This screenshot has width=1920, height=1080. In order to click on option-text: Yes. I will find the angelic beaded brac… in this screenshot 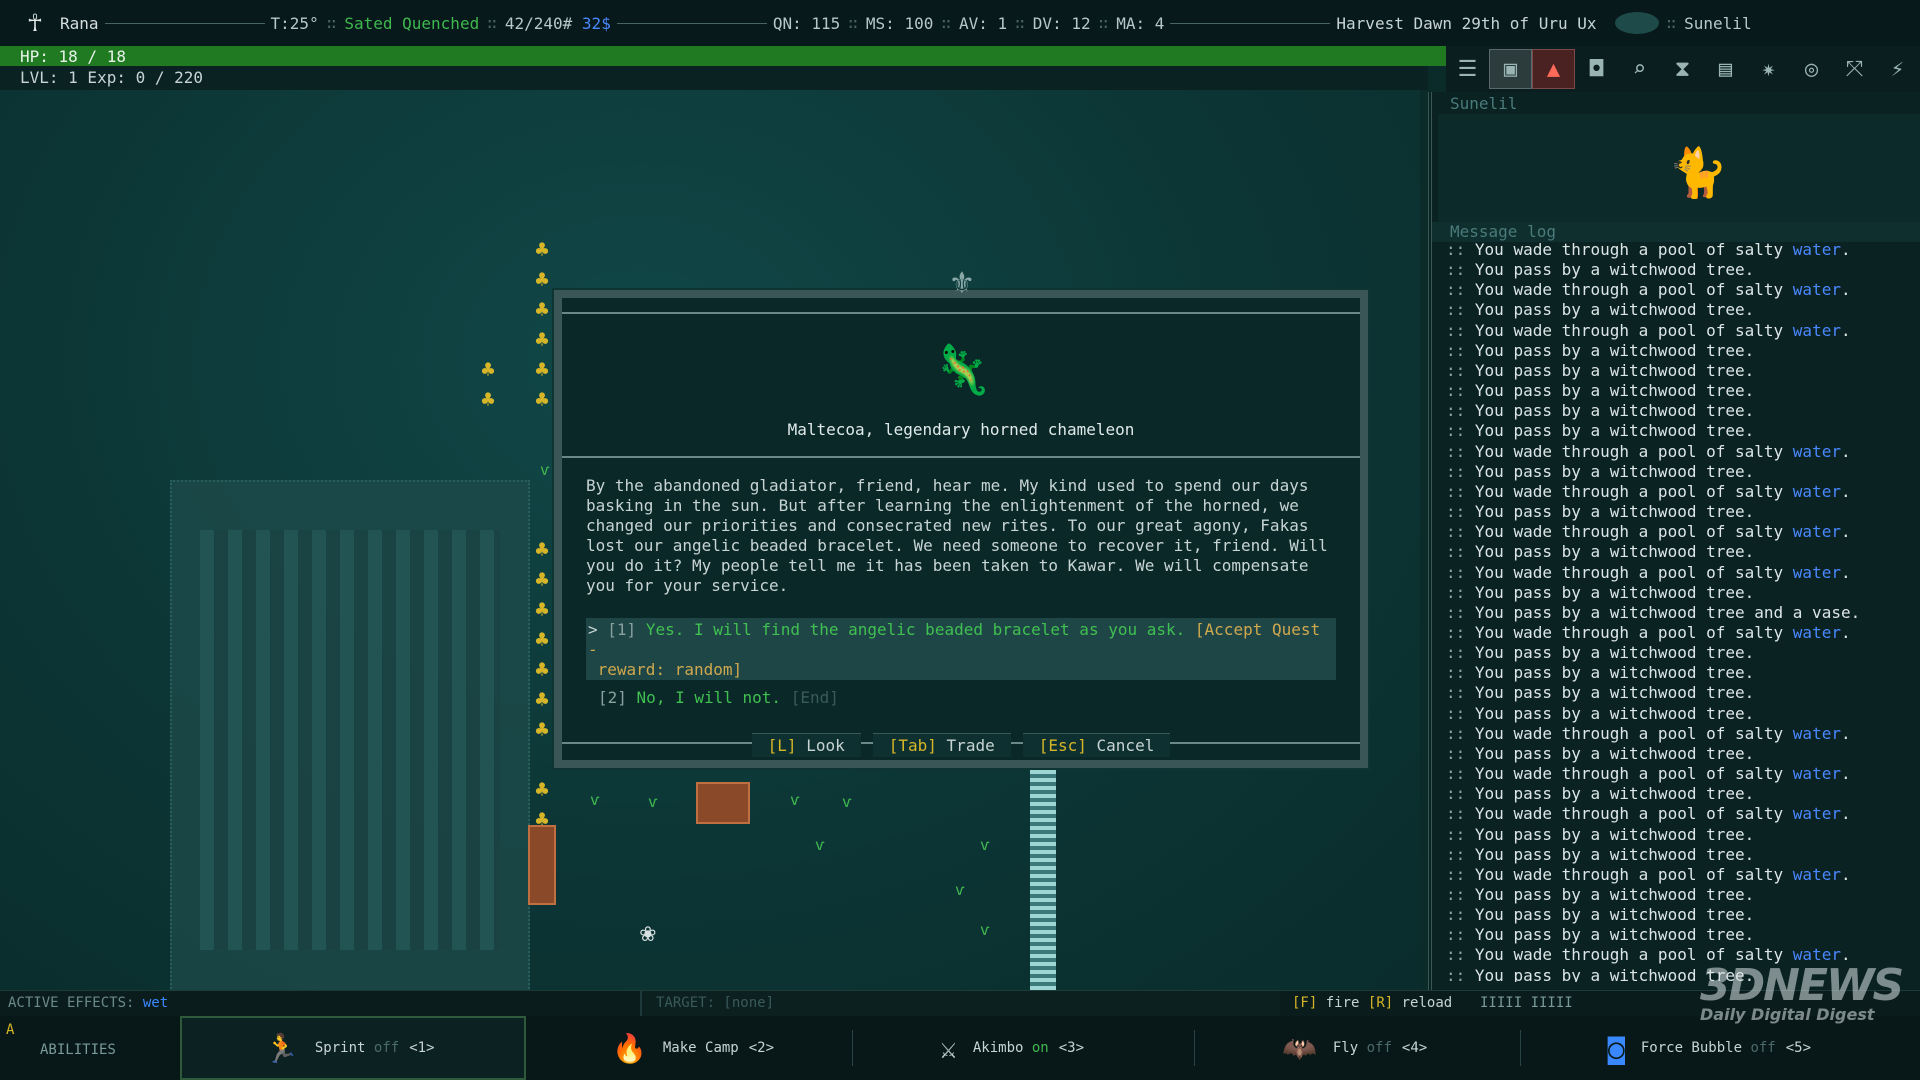, I will do `click(915, 629)`.